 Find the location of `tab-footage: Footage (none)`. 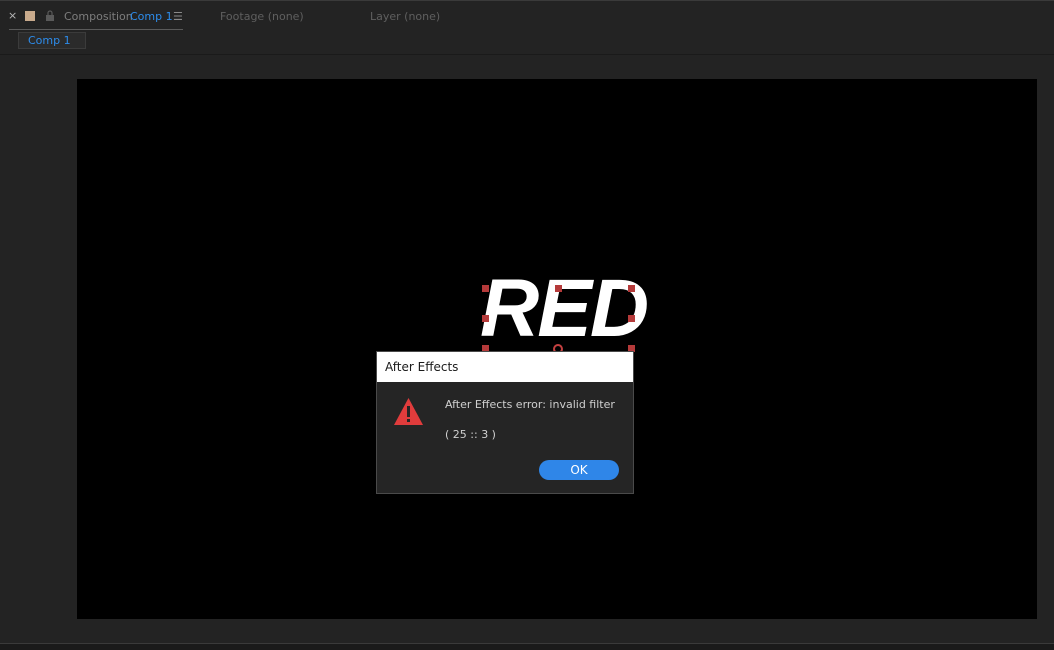

tab-footage: Footage (none) is located at coordinates (262, 16).